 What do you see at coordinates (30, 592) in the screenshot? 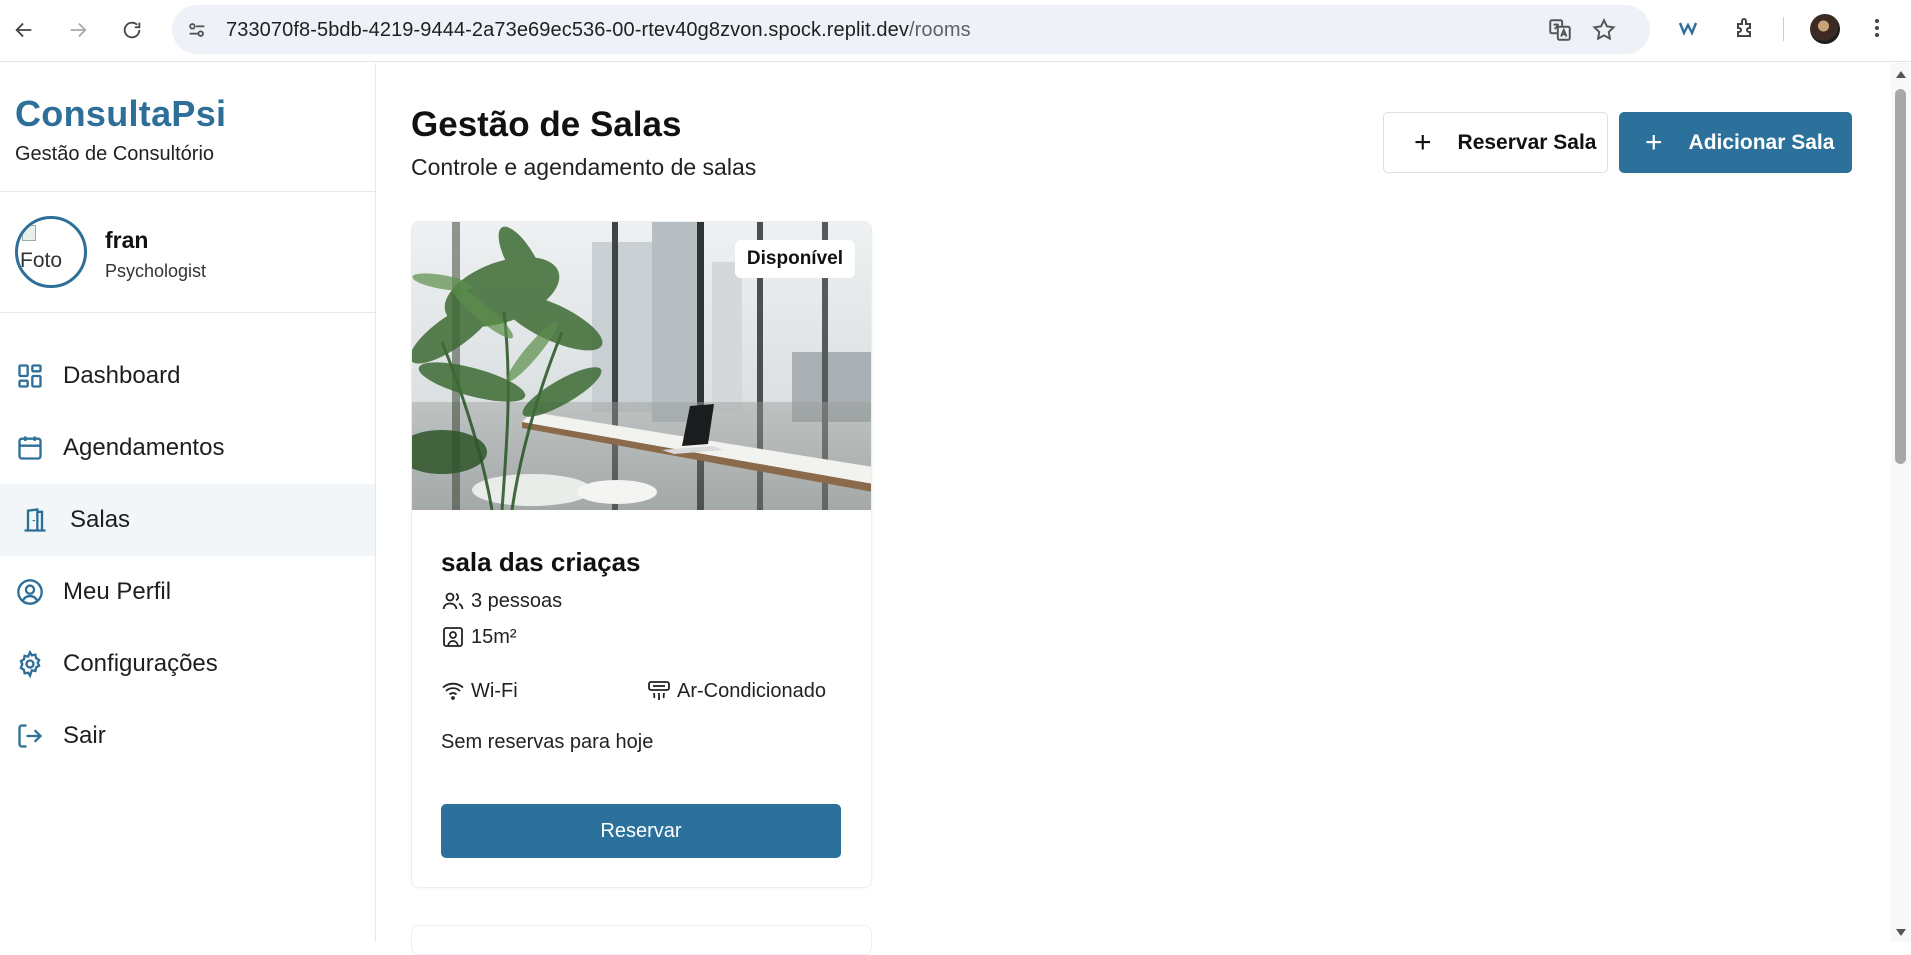
I see `user-circle-icon` at bounding box center [30, 592].